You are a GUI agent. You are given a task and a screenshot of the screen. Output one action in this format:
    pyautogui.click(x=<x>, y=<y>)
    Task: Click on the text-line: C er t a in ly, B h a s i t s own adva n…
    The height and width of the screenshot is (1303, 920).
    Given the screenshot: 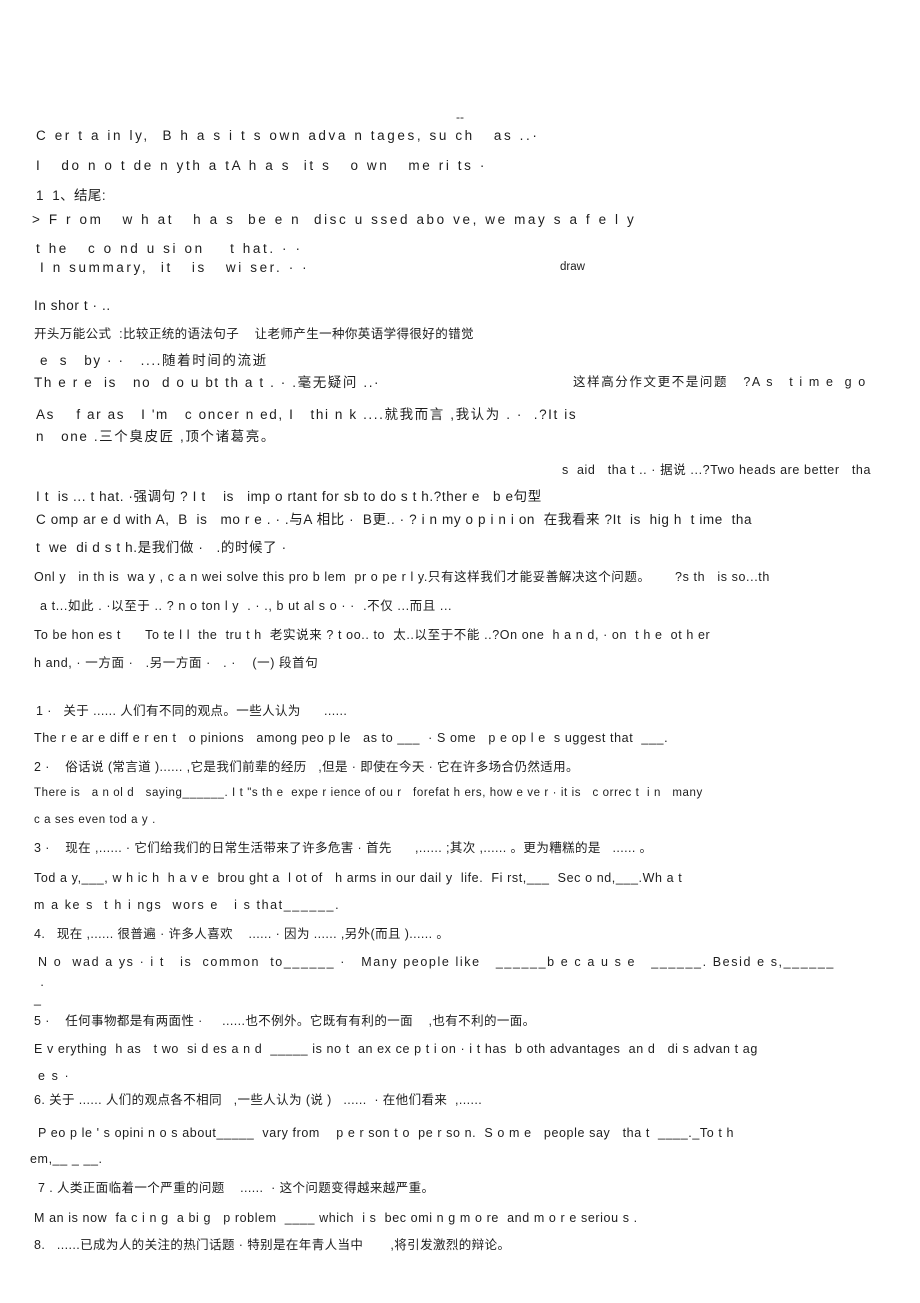 What is the action you would take?
    pyautogui.click(x=288, y=135)
    